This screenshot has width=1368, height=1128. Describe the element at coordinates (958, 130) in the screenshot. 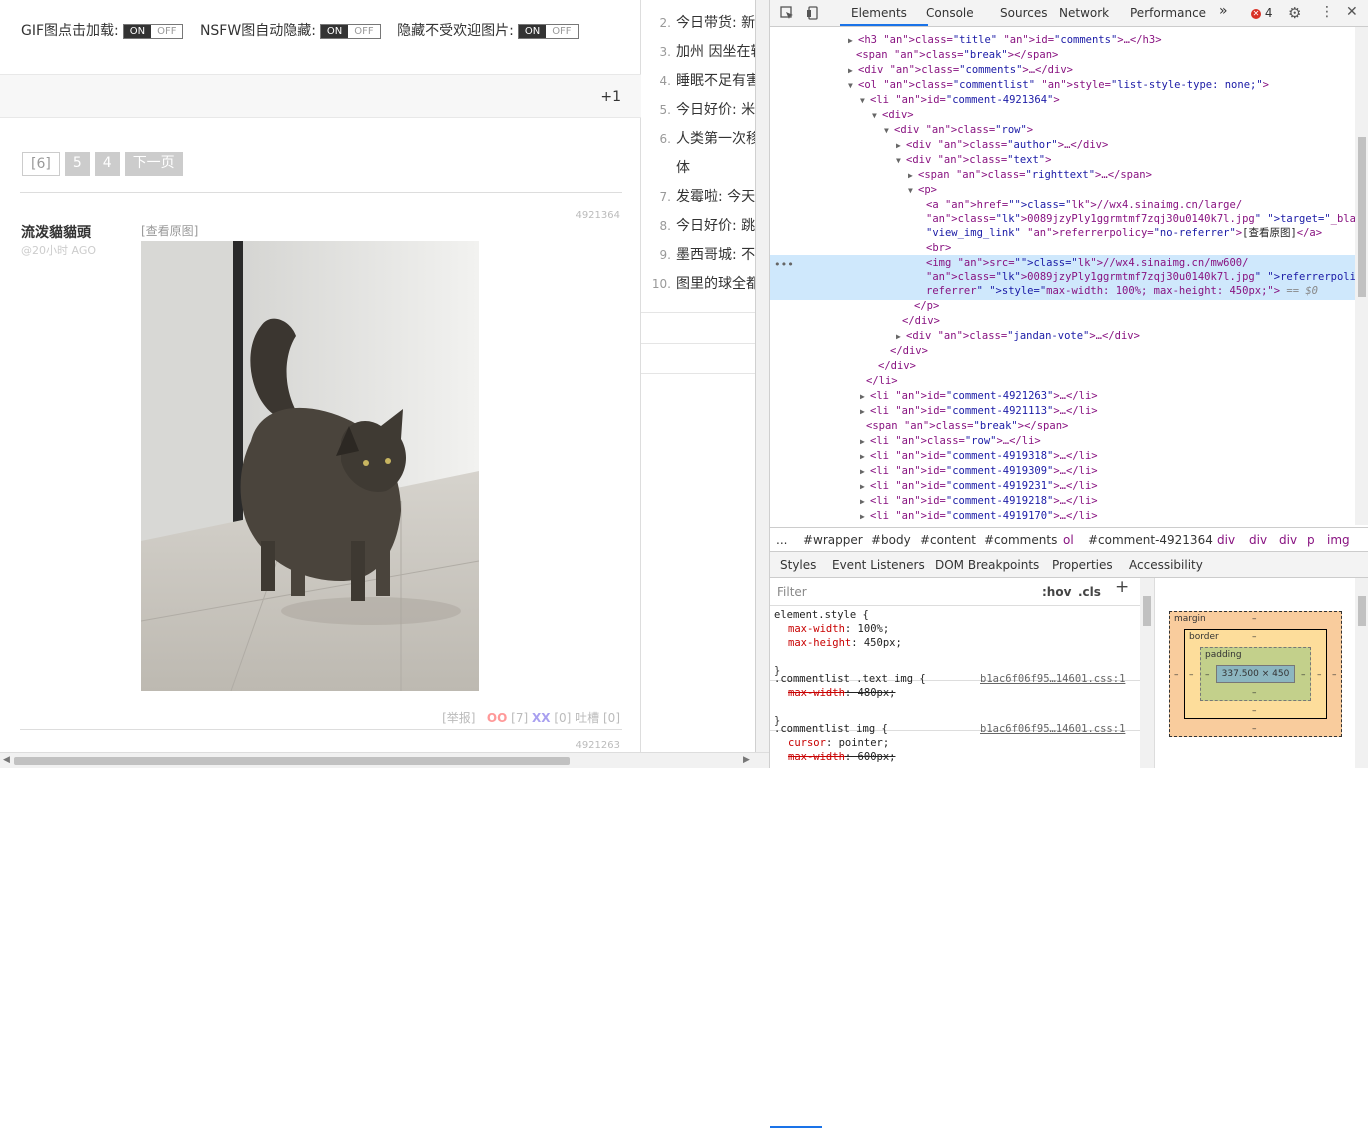

I see `dom-node-row: ▼ <div "an">class="row">` at that location.